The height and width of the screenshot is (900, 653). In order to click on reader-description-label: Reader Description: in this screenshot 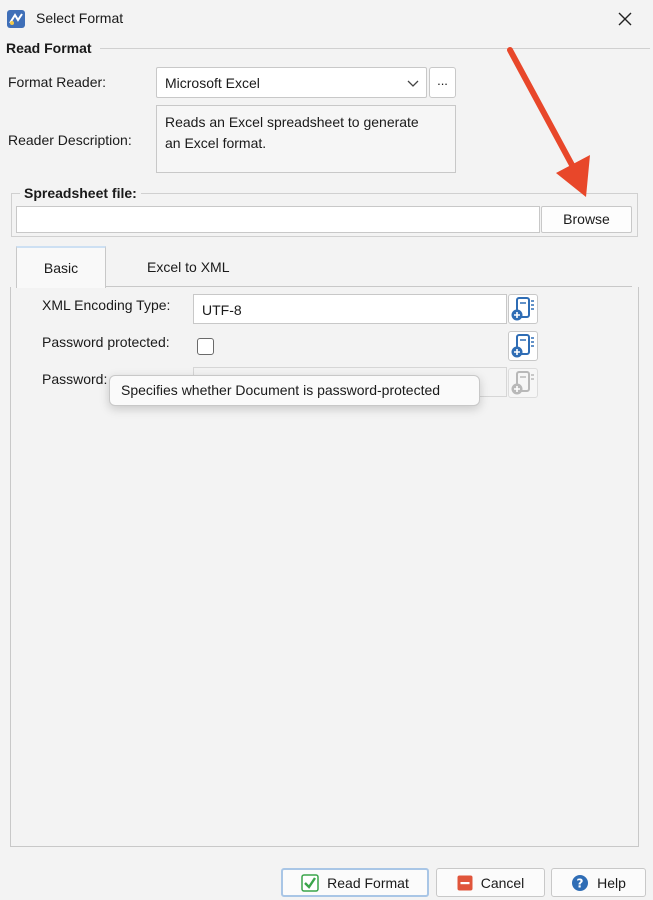, I will do `click(70, 140)`.